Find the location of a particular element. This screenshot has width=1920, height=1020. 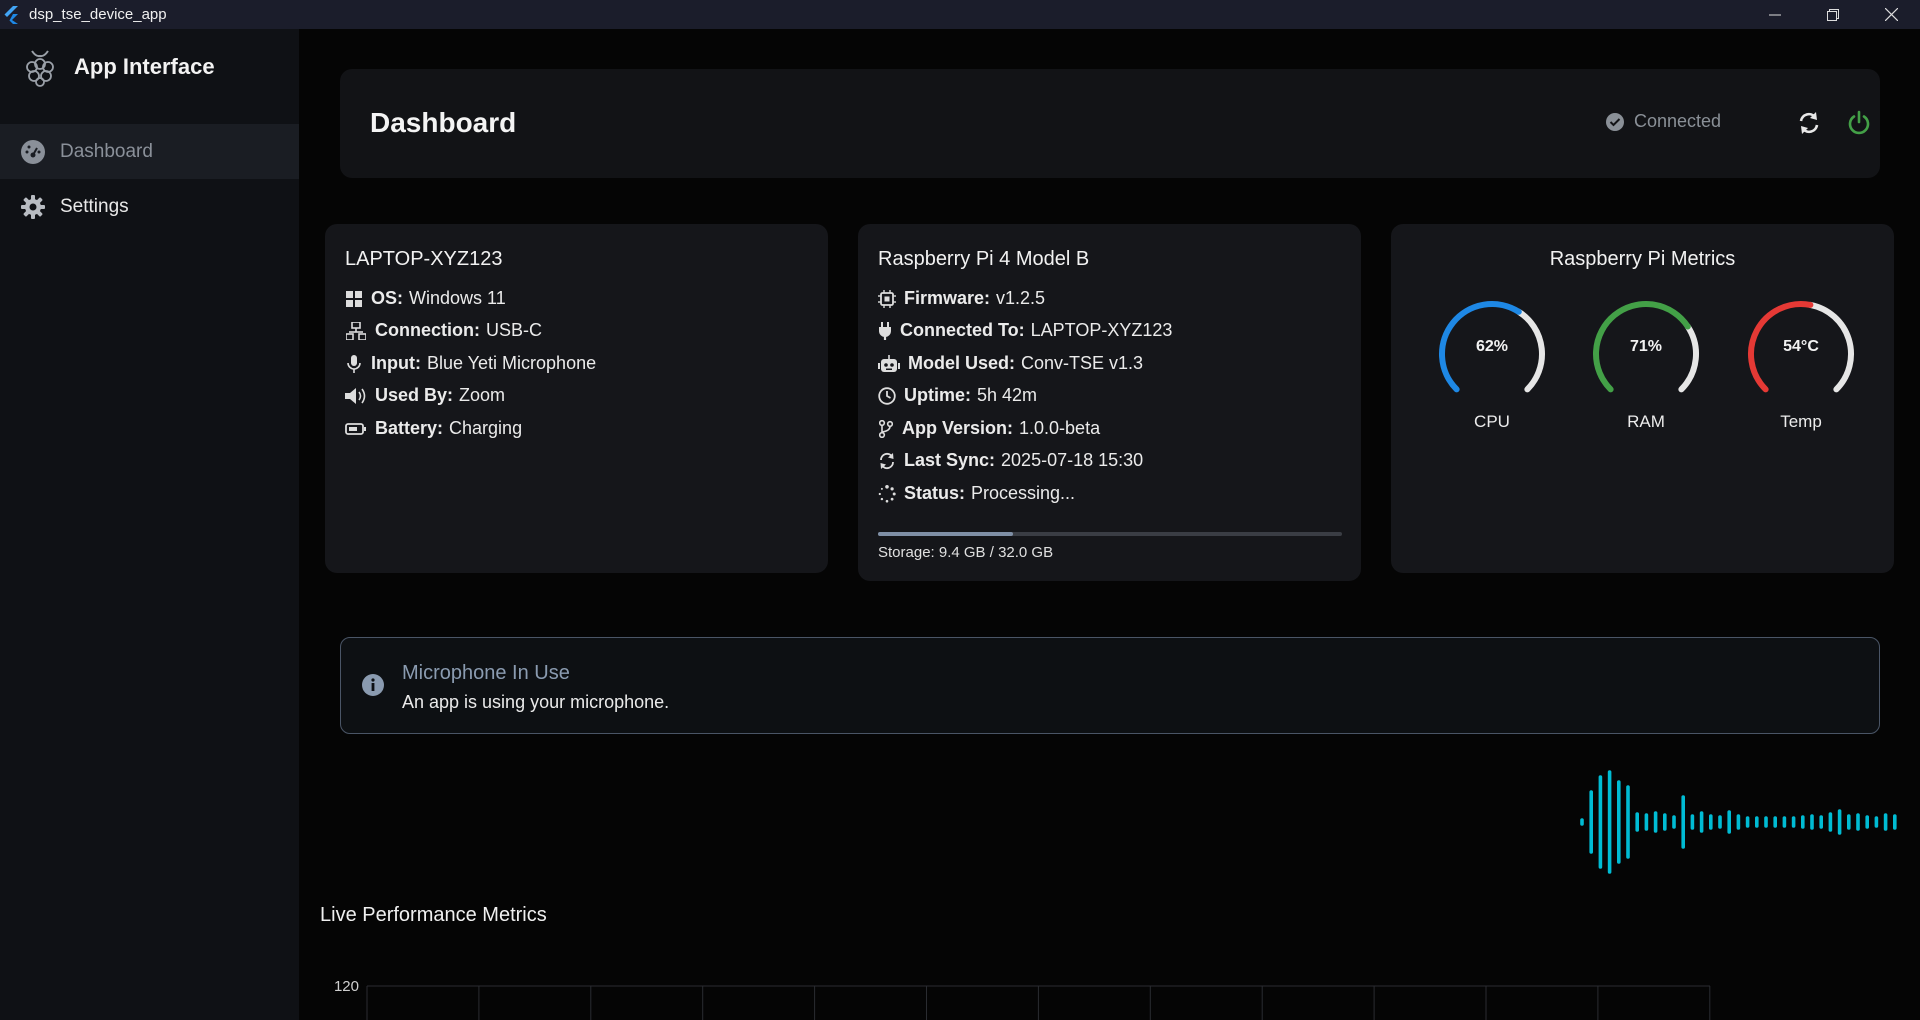

power-button is located at coordinates (1859, 123).